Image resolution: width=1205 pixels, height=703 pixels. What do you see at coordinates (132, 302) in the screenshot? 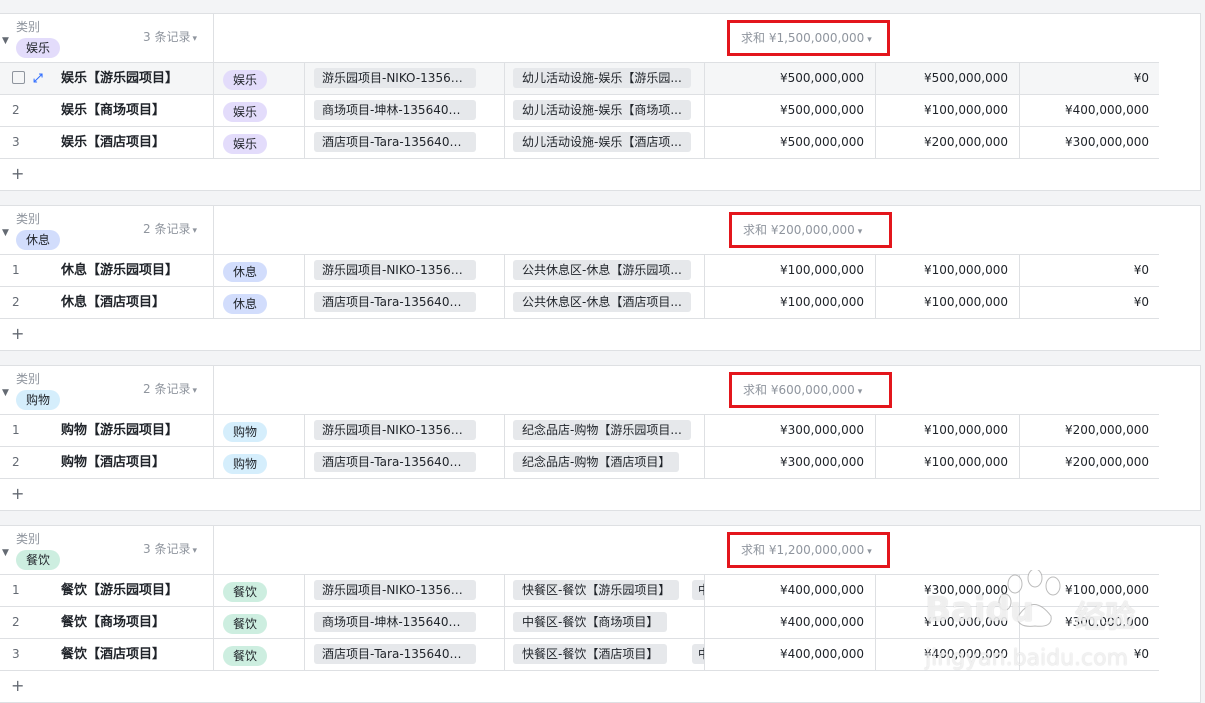
I see `record-name: 休息【酒店项目】` at bounding box center [132, 302].